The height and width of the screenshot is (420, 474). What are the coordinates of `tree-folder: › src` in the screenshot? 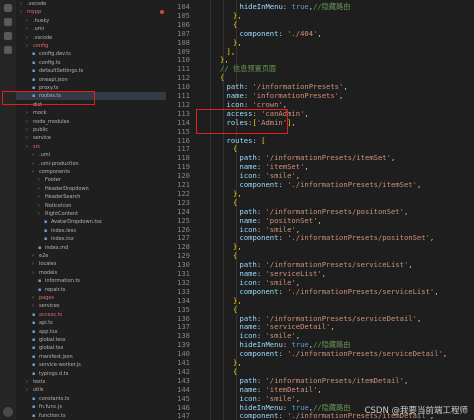 It's located at (91, 147).